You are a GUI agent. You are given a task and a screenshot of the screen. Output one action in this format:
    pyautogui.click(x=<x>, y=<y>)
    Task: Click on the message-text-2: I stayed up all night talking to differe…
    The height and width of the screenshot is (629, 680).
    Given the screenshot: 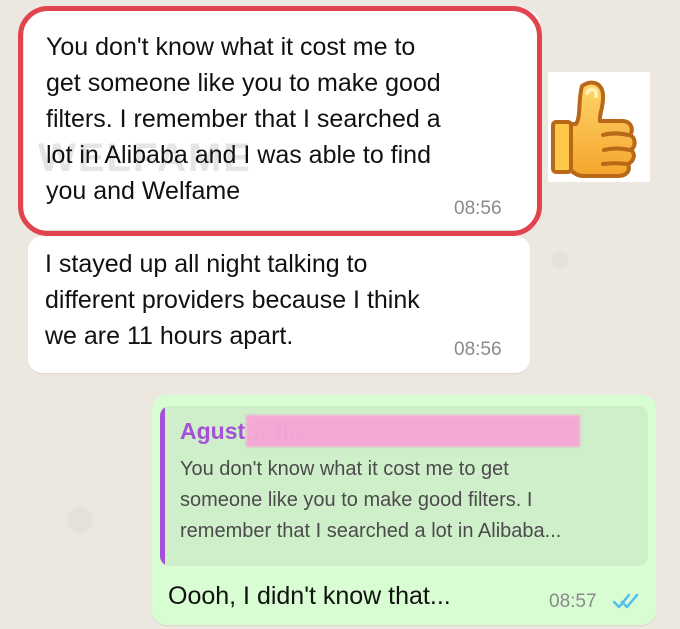 What is the action you would take?
    pyautogui.click(x=232, y=300)
    